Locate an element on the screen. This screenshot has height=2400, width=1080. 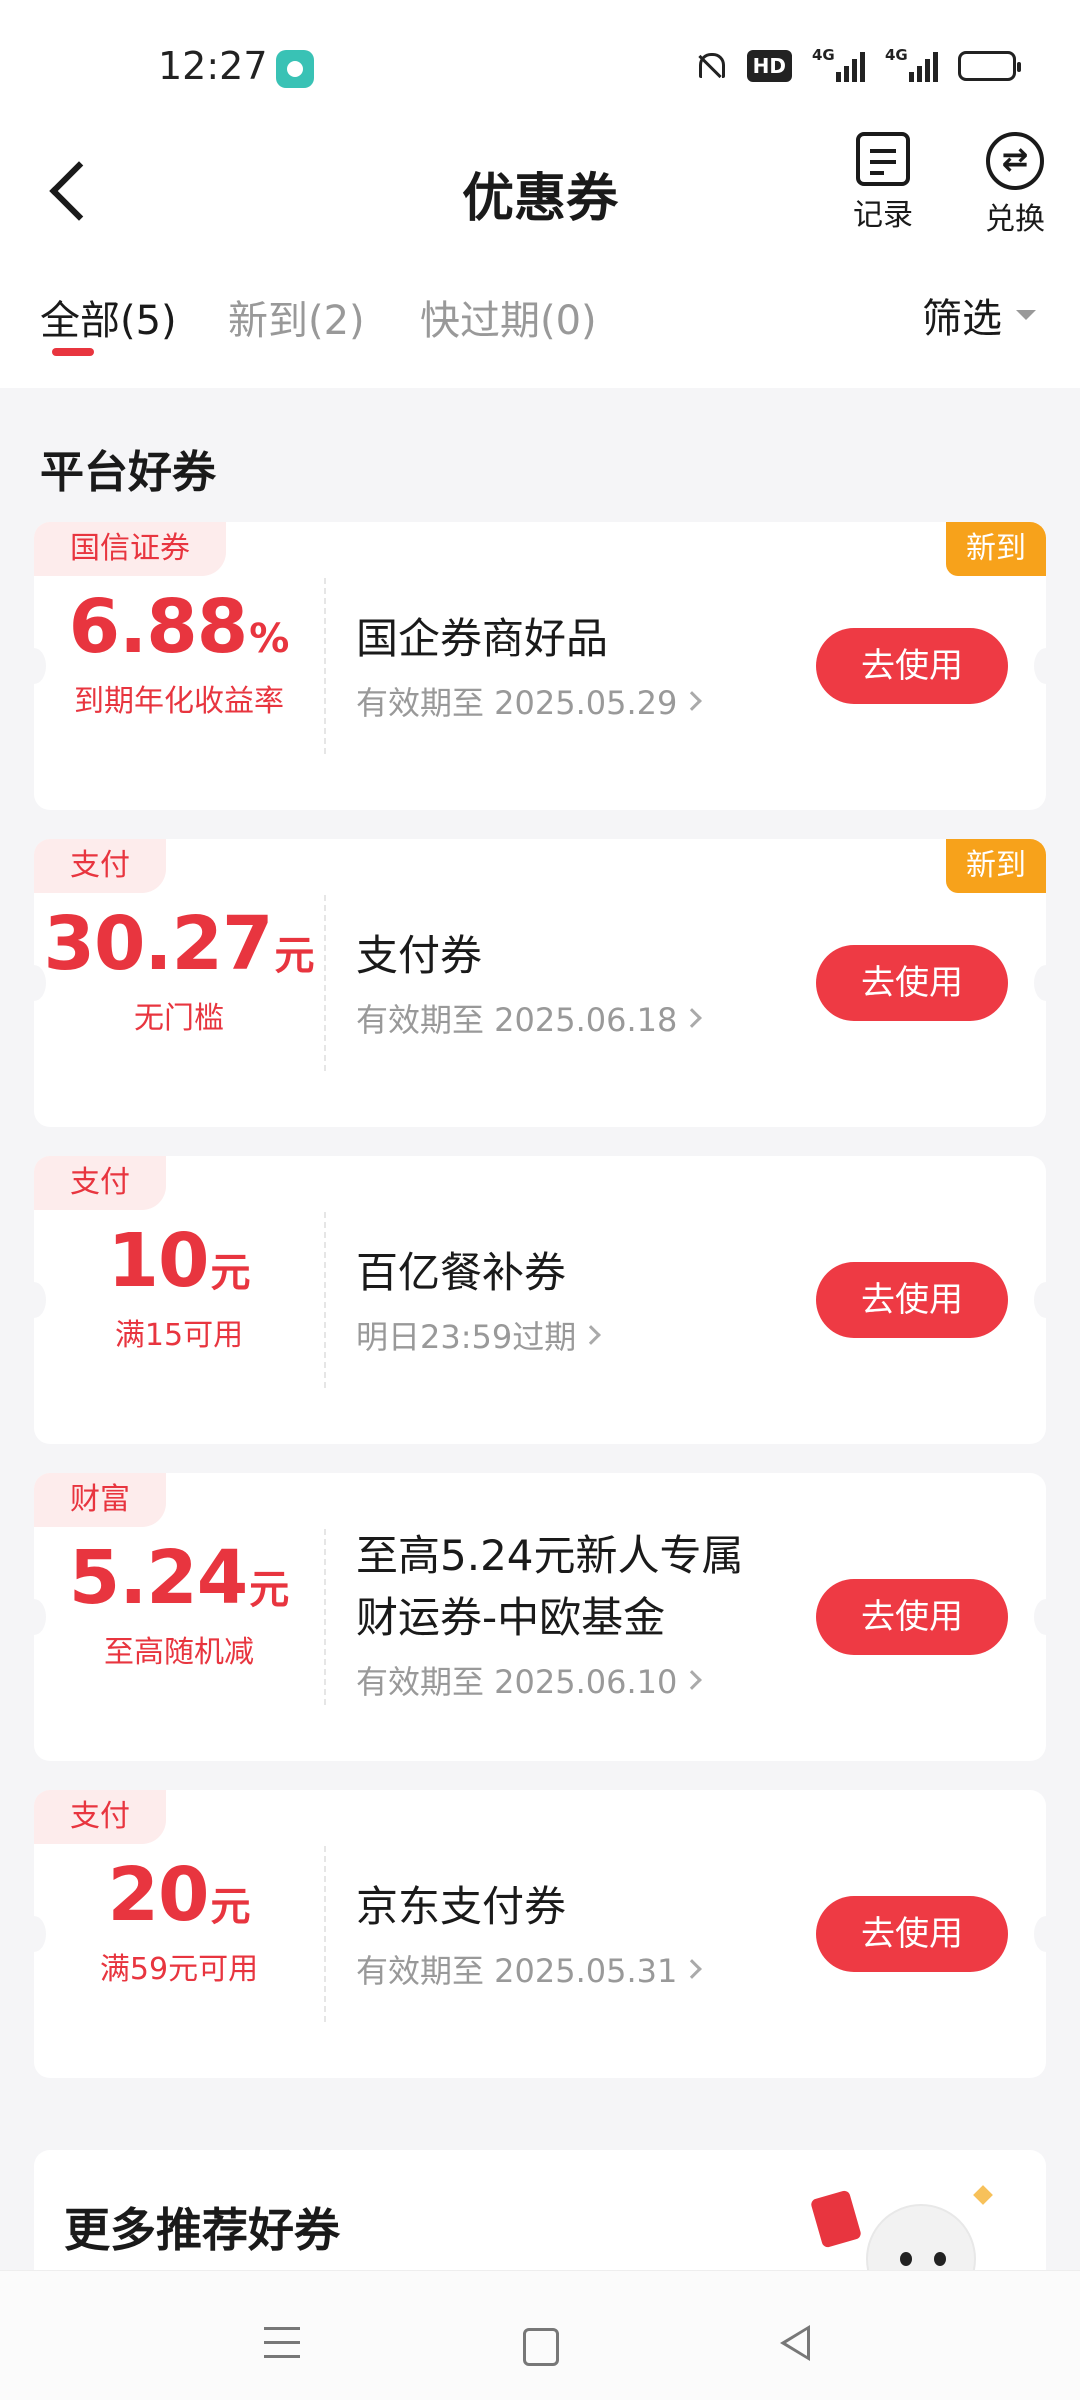
system-nav-bar is located at coordinates (540, 2335).